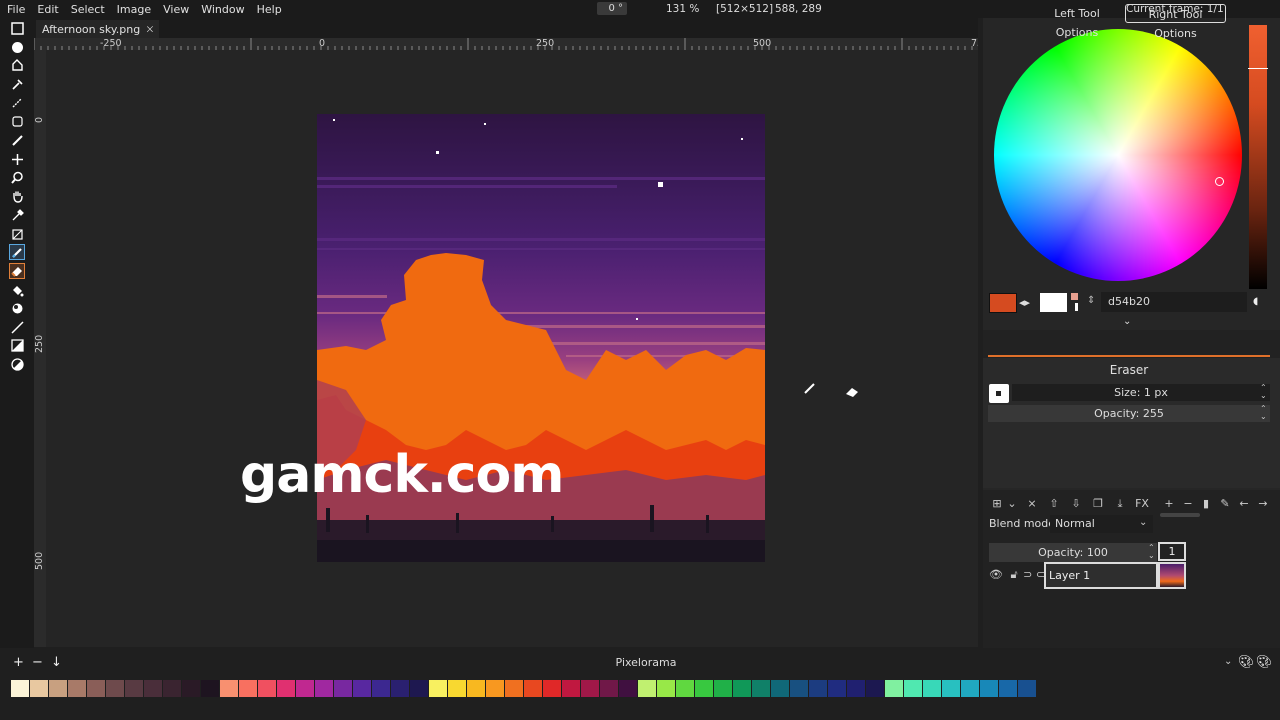  I want to click on brush-size-slider: Size: 1 px, so click(1141, 392).